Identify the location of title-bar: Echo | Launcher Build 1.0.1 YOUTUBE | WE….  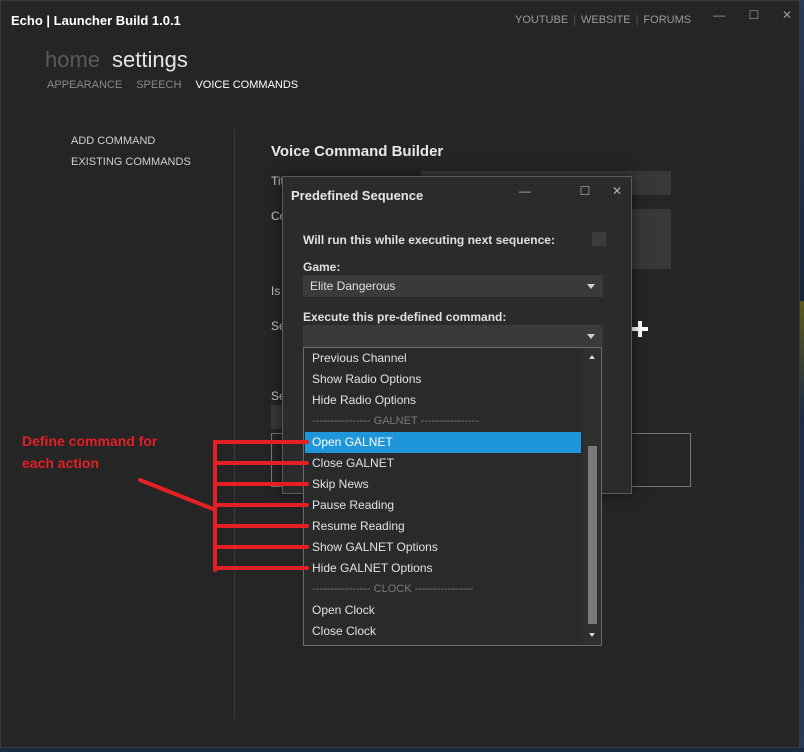
(400, 21).